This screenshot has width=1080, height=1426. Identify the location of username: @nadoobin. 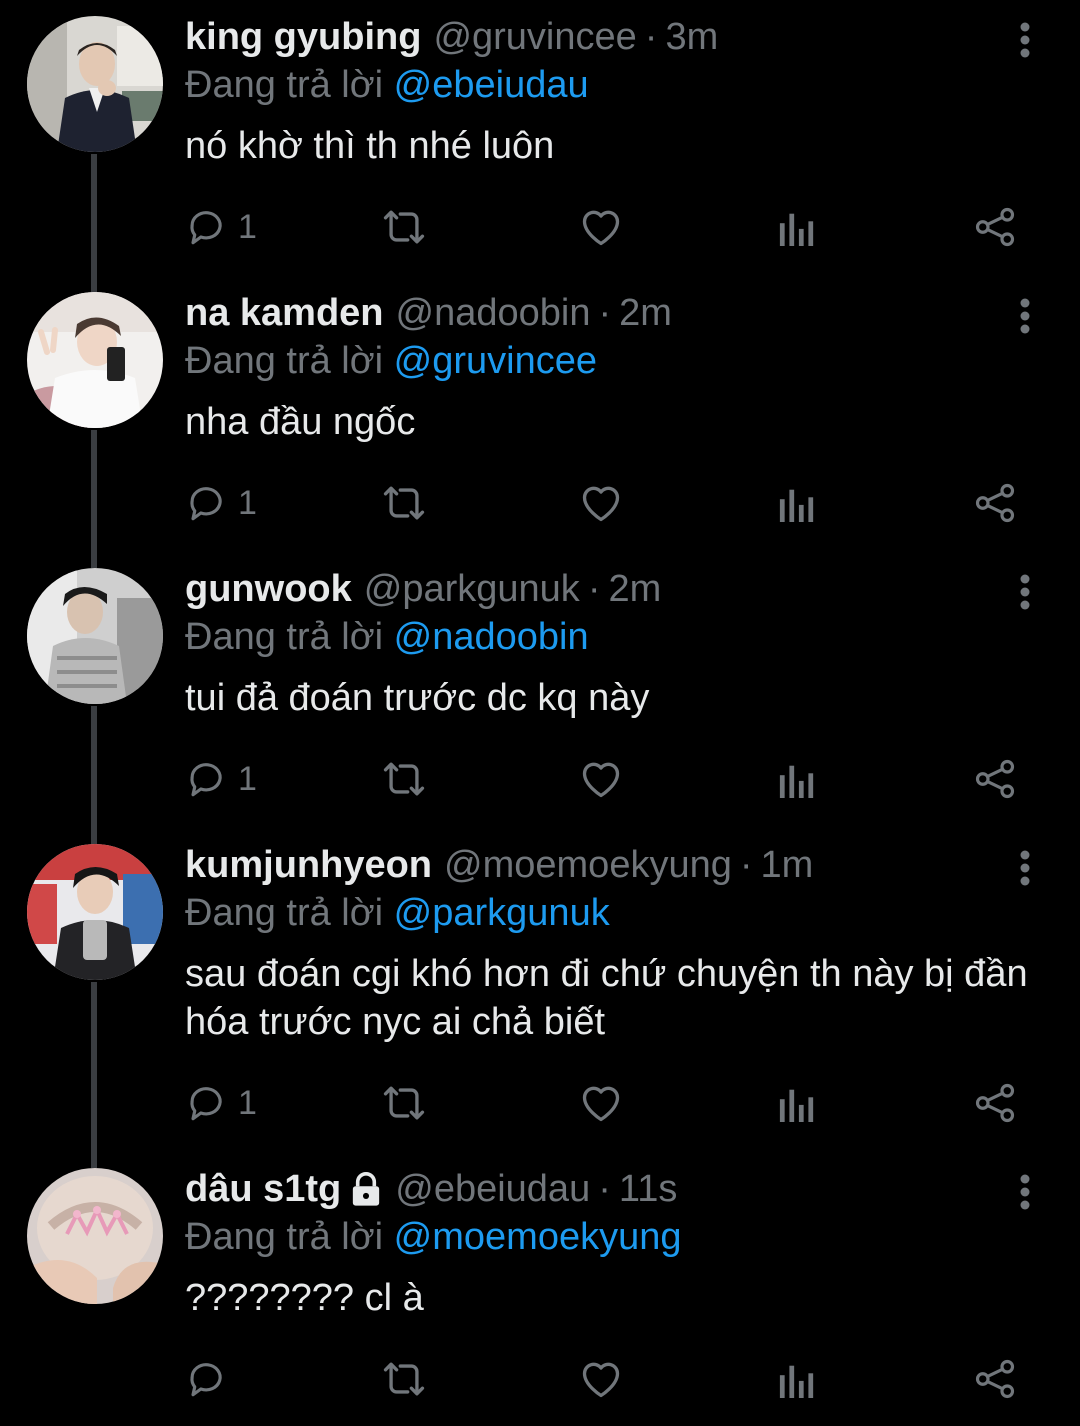
(493, 313).